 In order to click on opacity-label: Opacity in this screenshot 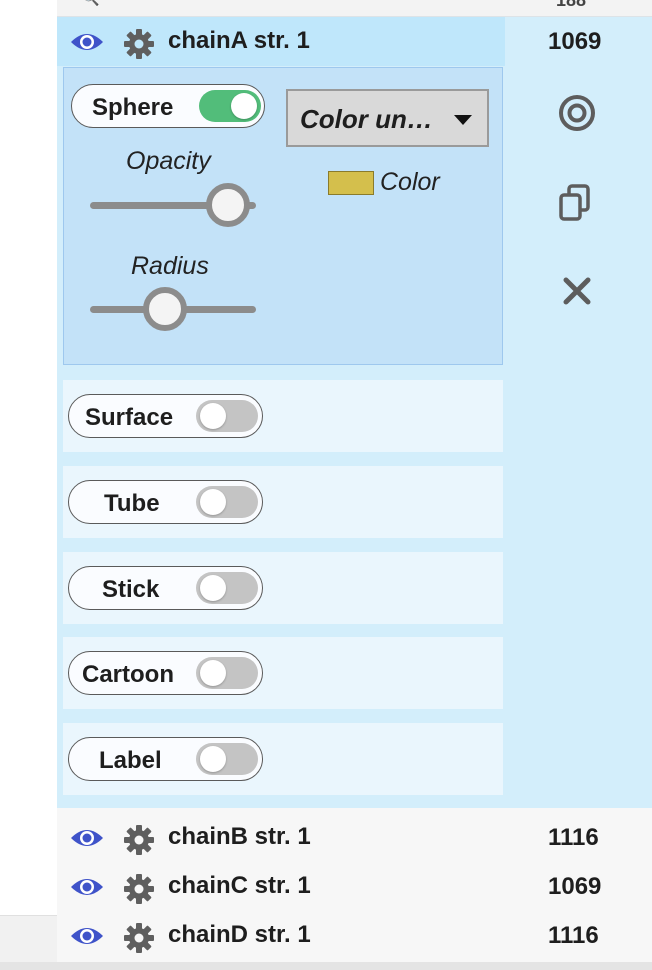, I will do `click(168, 161)`.